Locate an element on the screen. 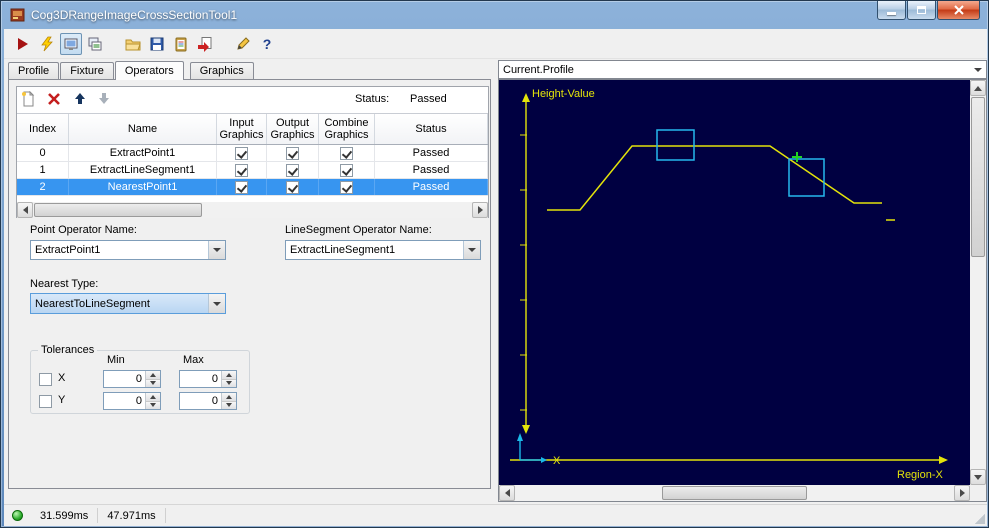 The image size is (989, 528). help-button: ? is located at coordinates (267, 44).